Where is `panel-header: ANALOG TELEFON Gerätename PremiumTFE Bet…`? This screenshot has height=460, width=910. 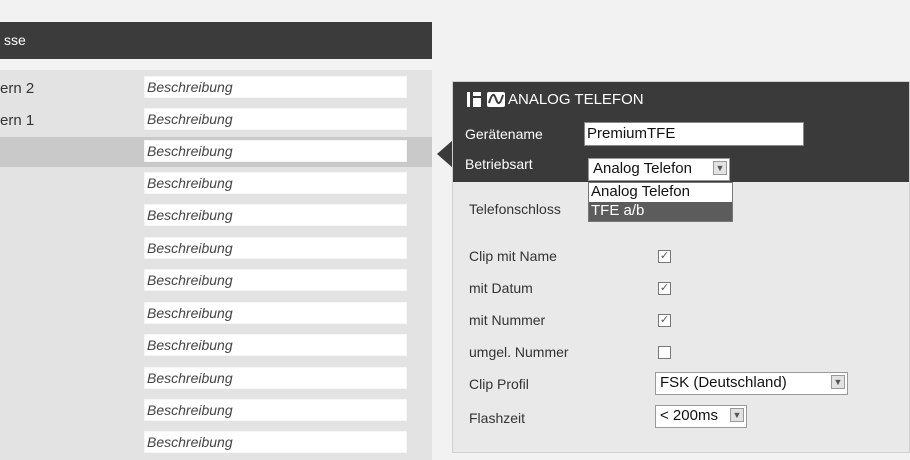
panel-header: ANALOG TELEFON Gerätename PremiumTFE Bet… is located at coordinates (681, 132).